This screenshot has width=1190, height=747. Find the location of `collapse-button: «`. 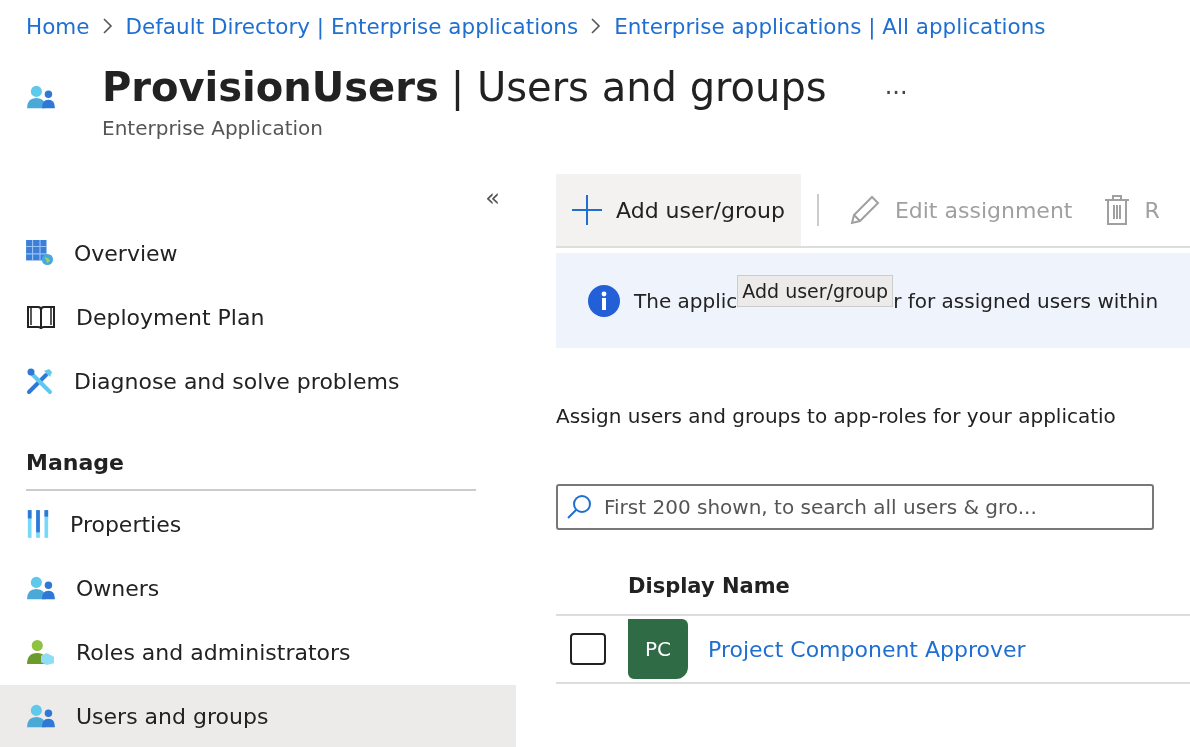

collapse-button: « is located at coordinates (492, 198).